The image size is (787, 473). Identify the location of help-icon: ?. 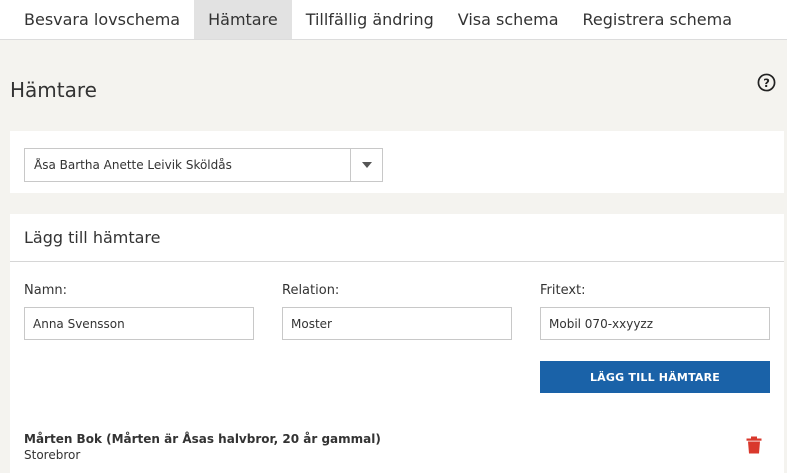
(766, 82).